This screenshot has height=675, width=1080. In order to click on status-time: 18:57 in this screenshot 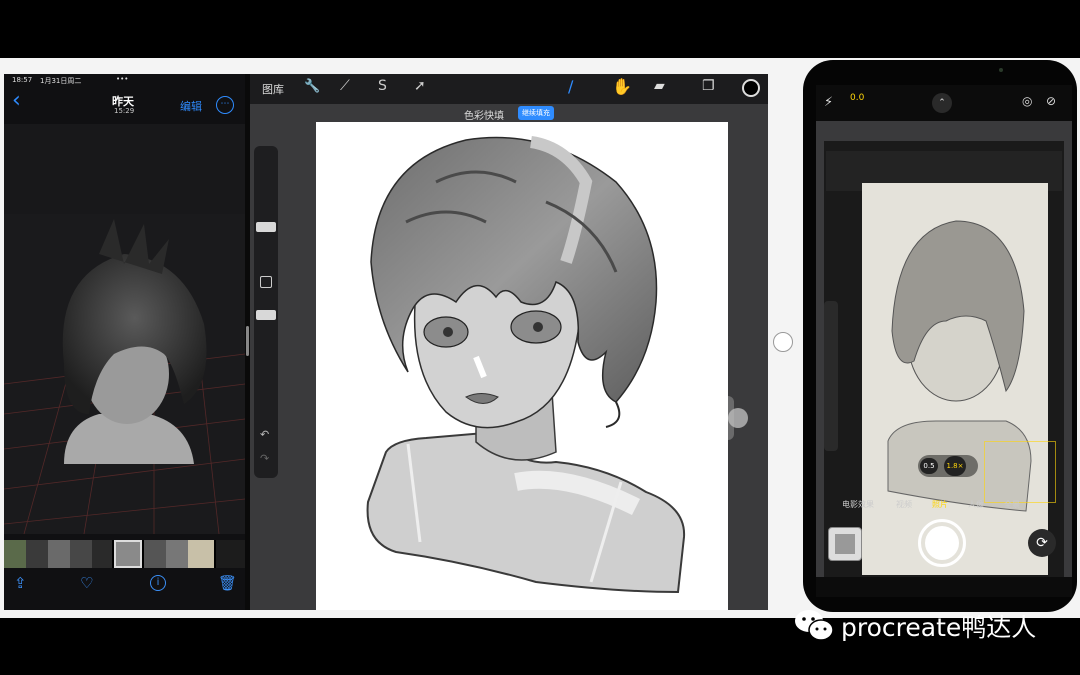, I will do `click(22, 80)`.